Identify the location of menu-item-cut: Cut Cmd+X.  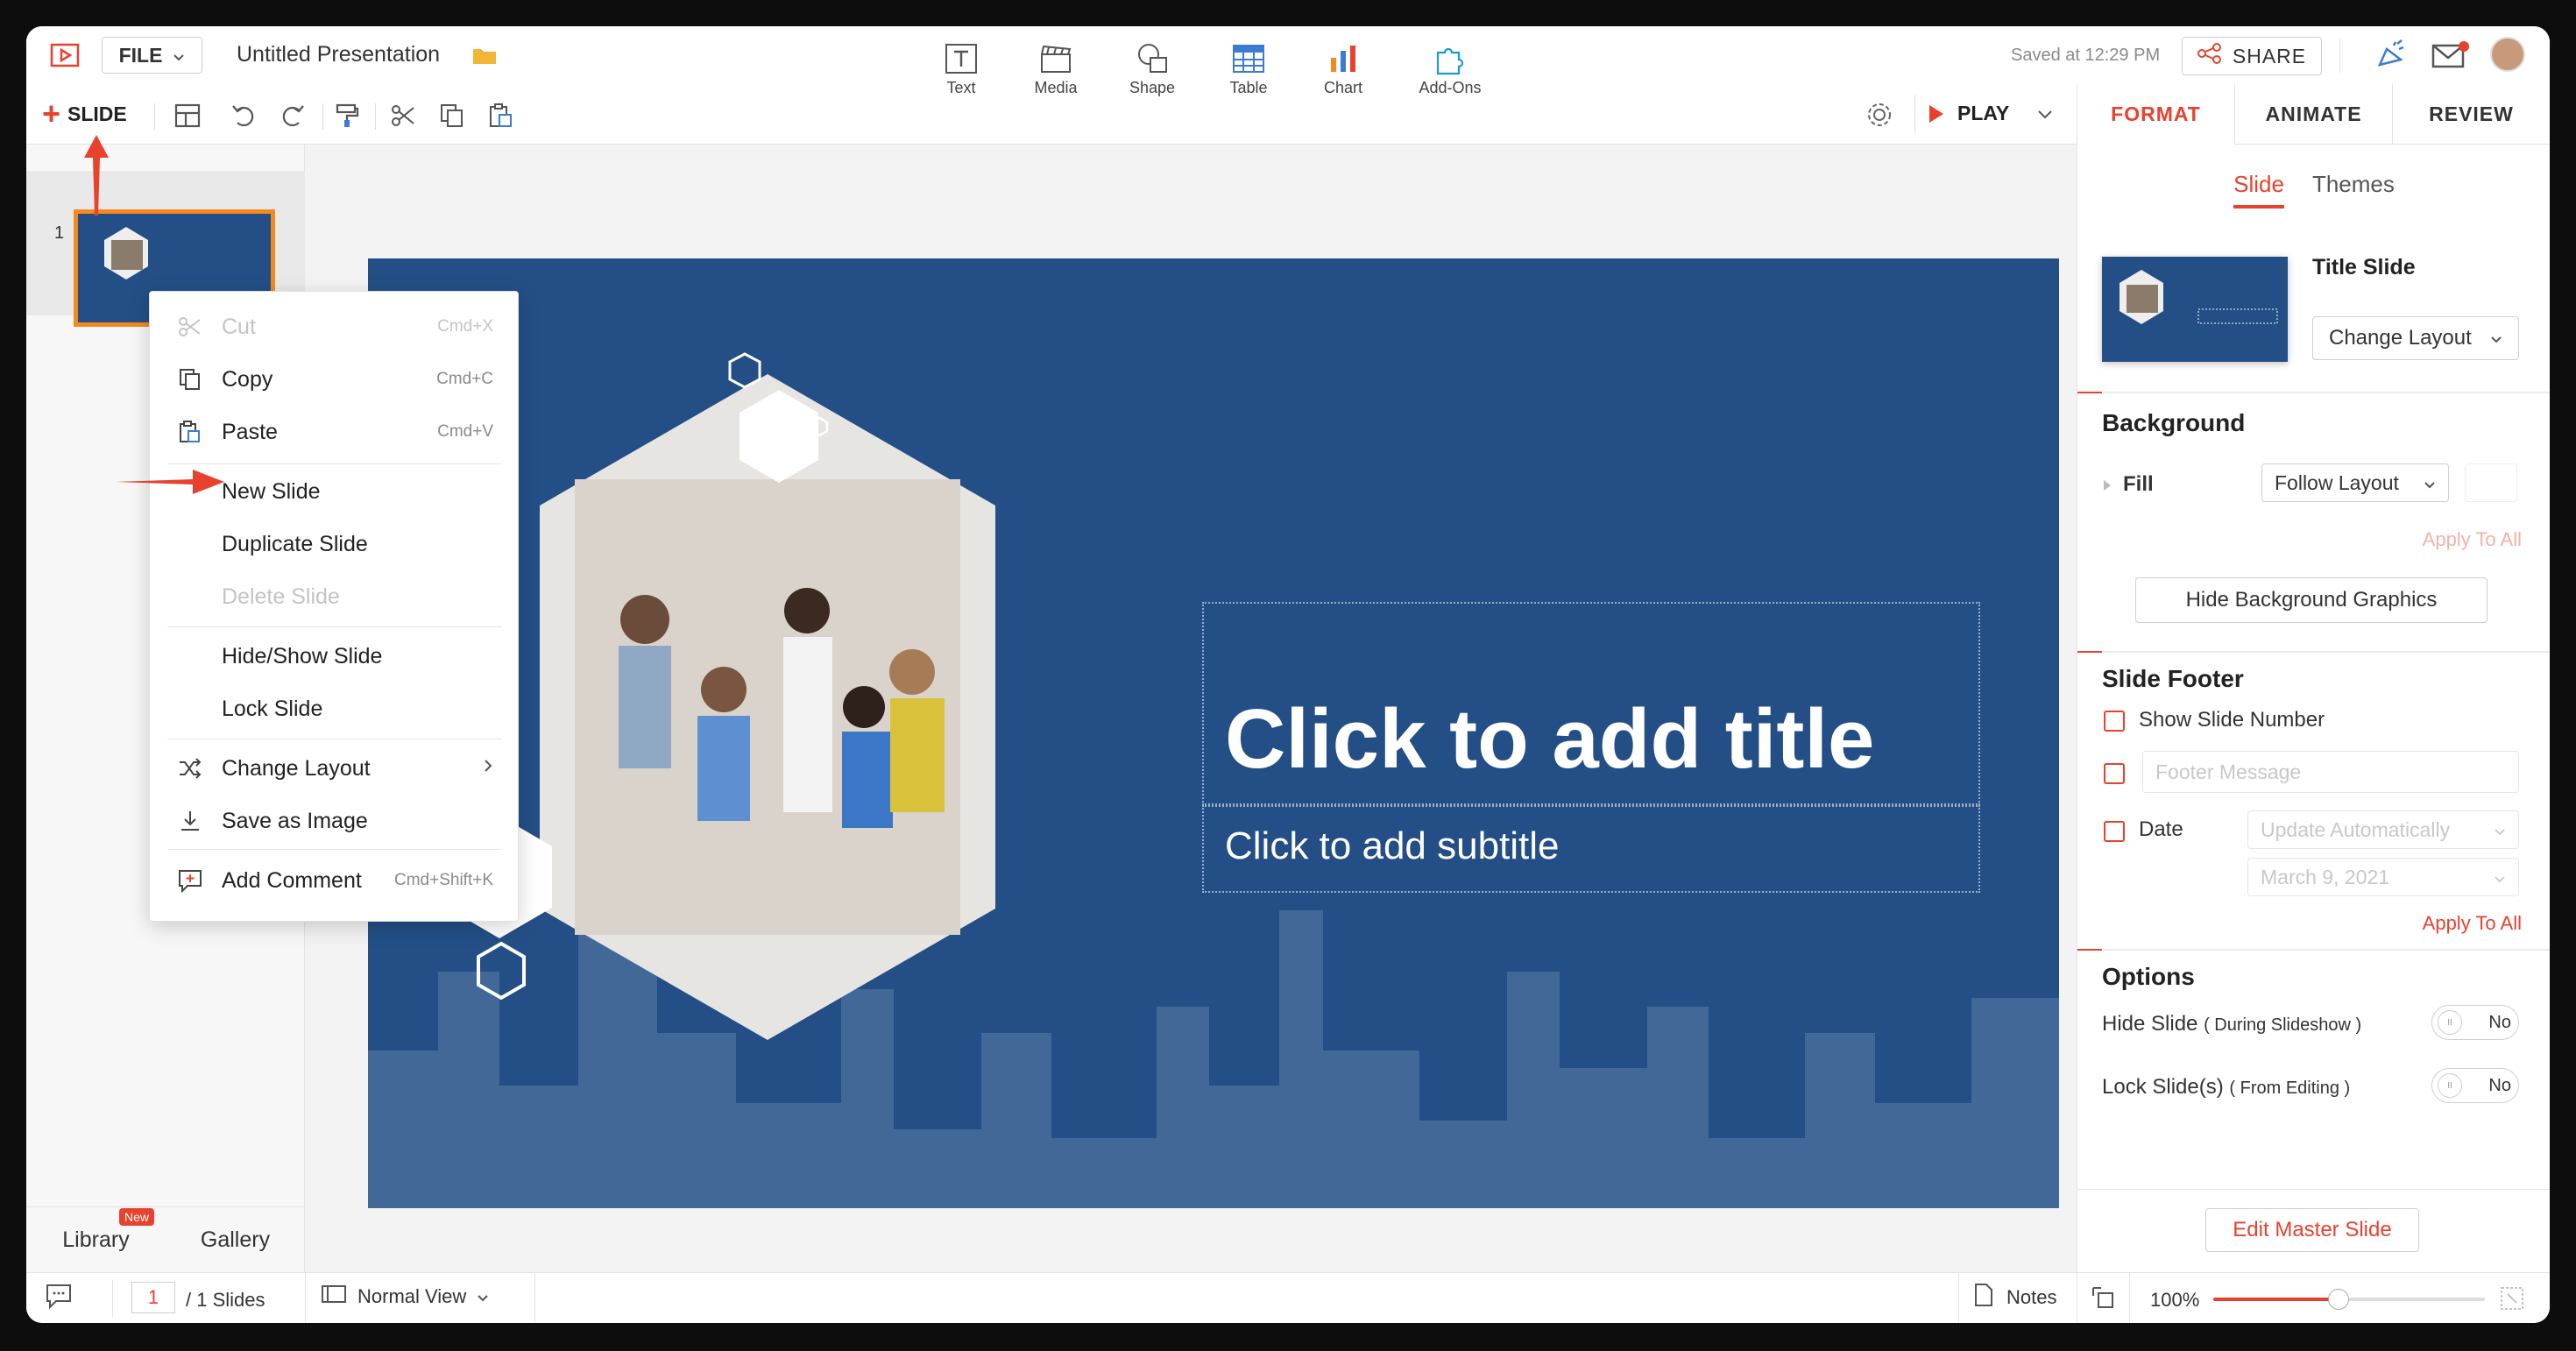
(334, 326).